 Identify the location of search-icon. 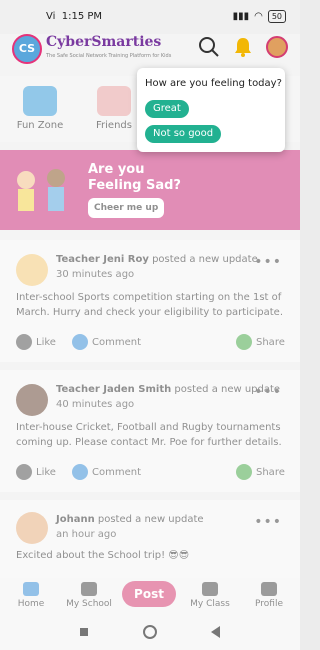
(209, 47).